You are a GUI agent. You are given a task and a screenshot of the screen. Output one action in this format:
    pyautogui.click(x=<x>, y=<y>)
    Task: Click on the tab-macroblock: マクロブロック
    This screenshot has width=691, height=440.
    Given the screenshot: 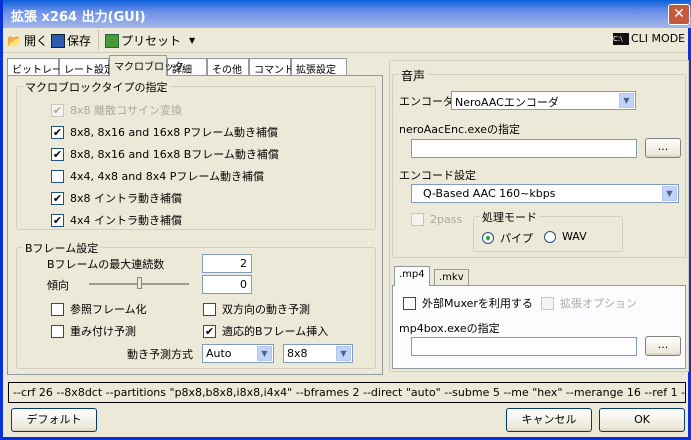 What is the action you would take?
    pyautogui.click(x=146, y=65)
    